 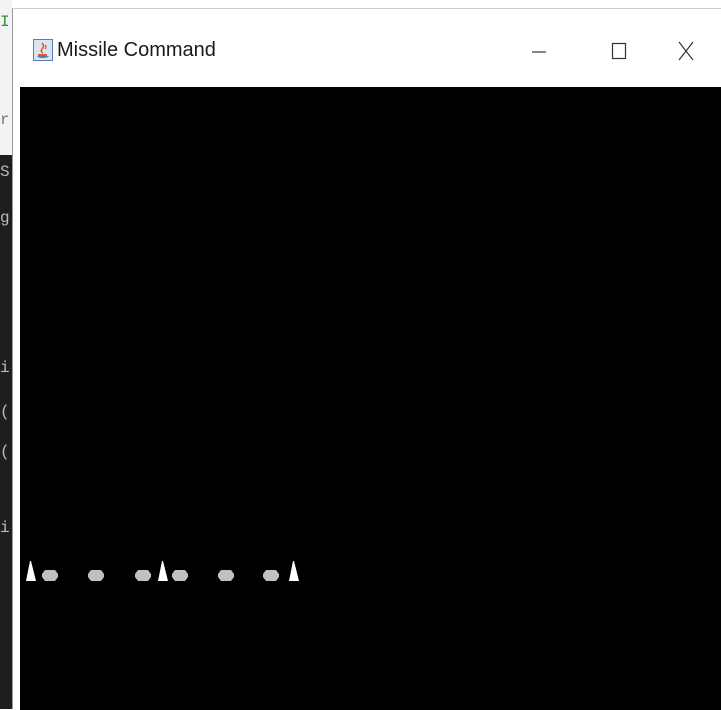 I want to click on maximize-button, so click(x=619, y=51).